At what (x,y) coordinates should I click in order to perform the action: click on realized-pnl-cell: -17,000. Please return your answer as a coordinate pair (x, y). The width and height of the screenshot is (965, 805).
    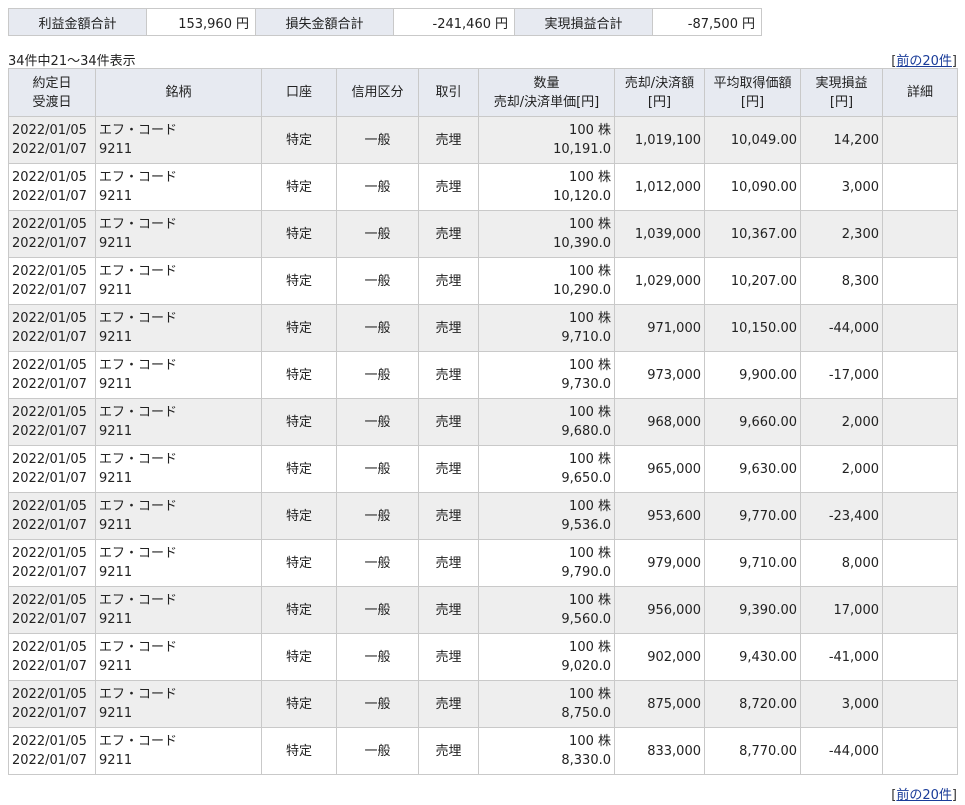
    Looking at the image, I should click on (841, 375).